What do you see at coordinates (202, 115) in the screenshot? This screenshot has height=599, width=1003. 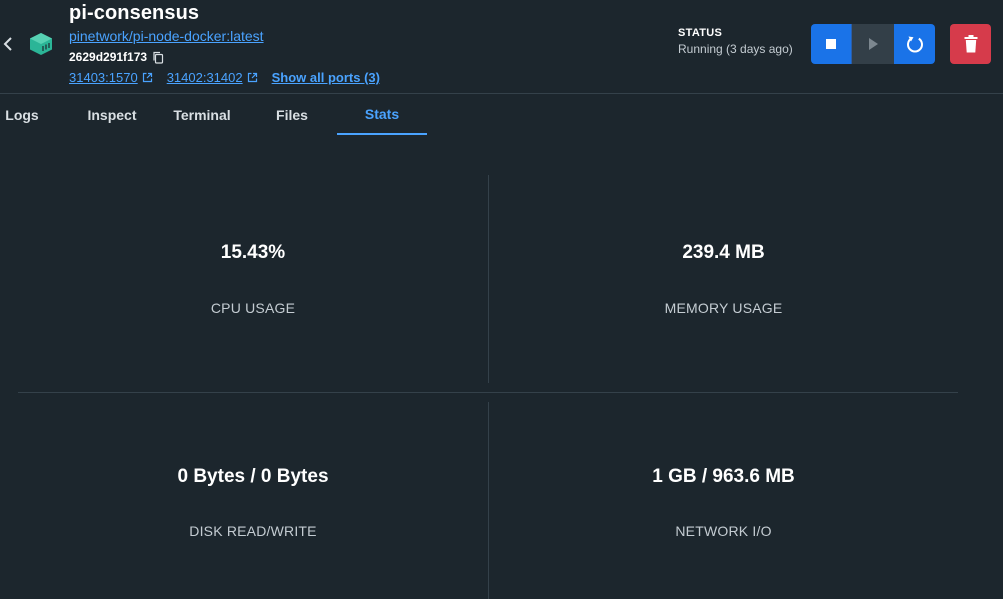 I see `tab-terminal: Terminal` at bounding box center [202, 115].